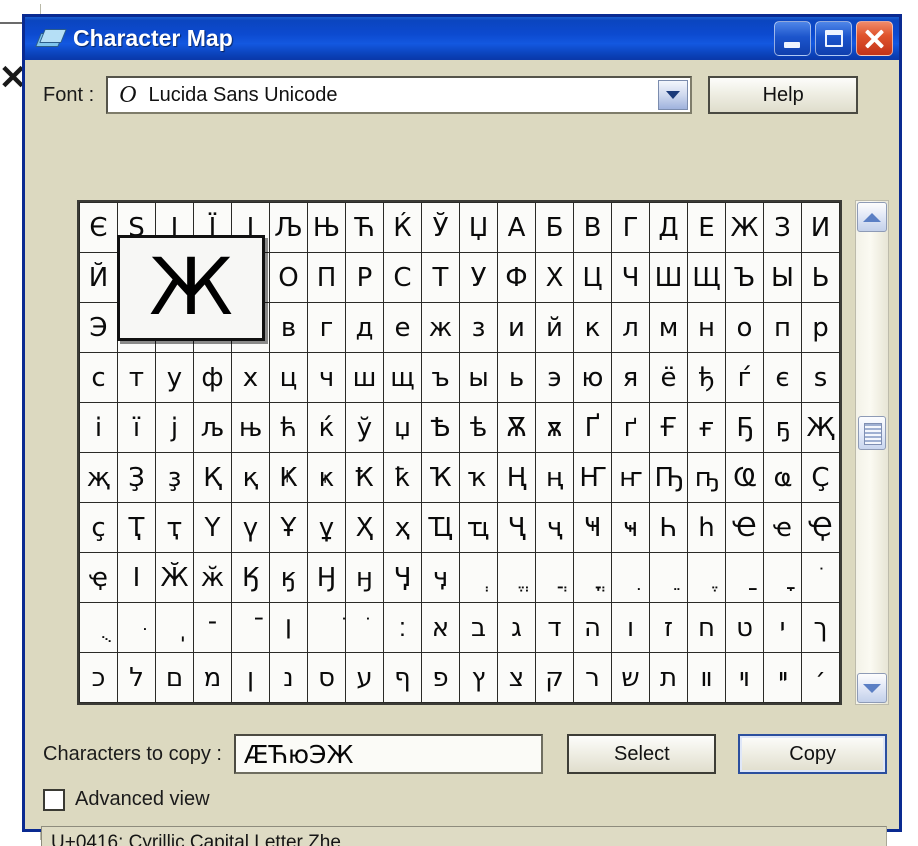 The height and width of the screenshot is (846, 918). What do you see at coordinates (98, 327) in the screenshot?
I see `character-cell: Э` at bounding box center [98, 327].